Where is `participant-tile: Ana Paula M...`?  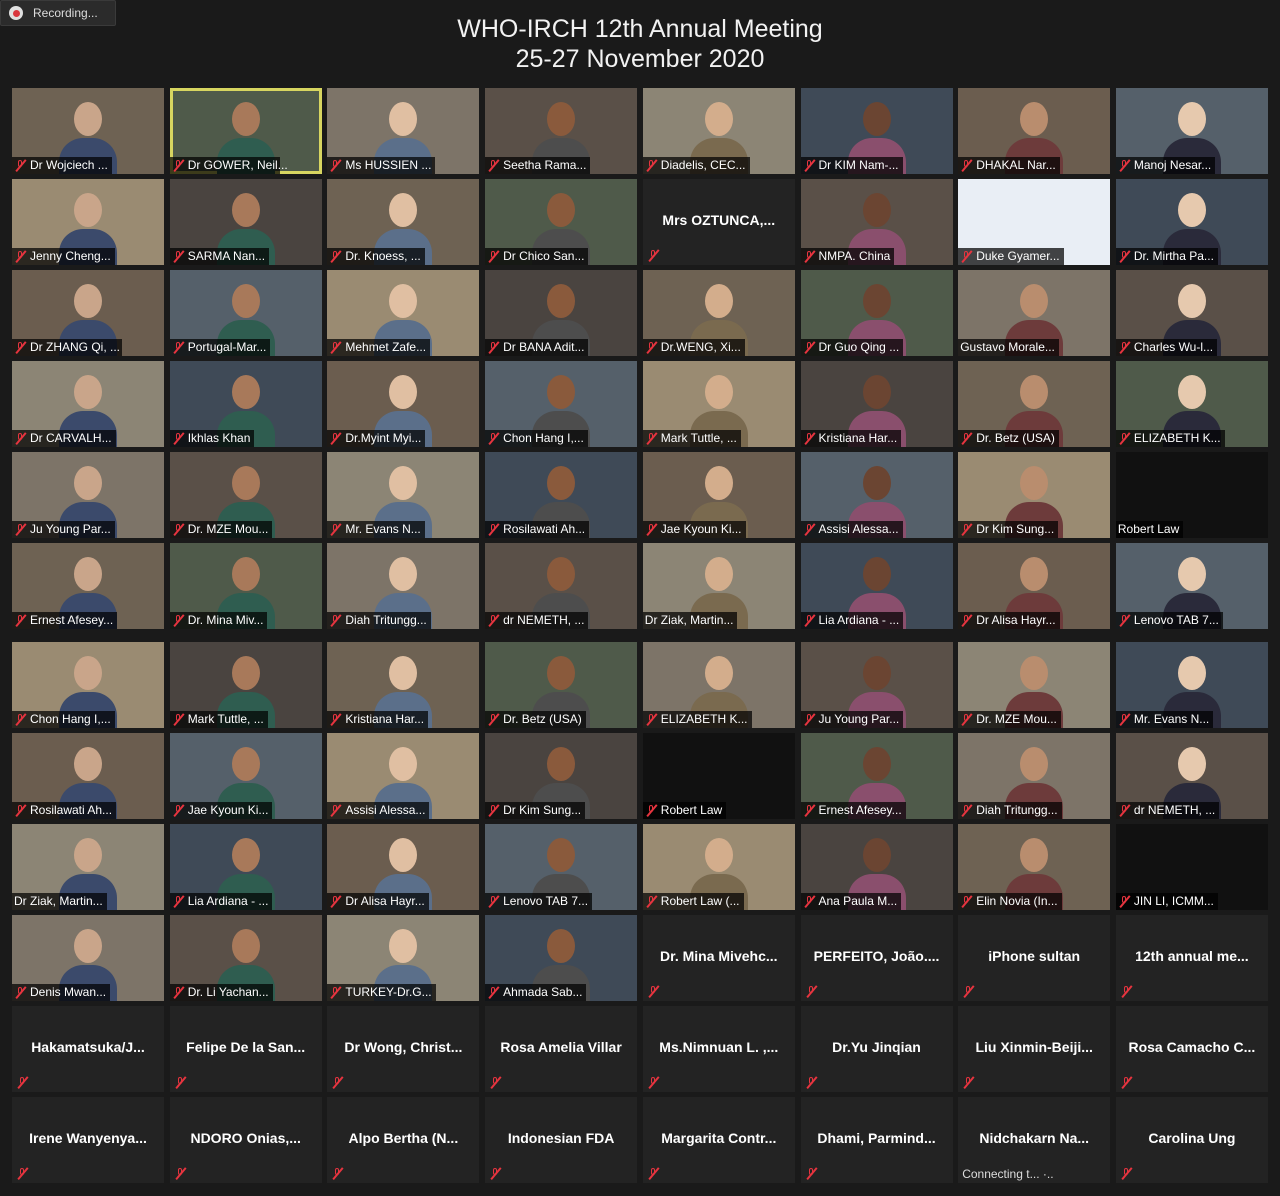 participant-tile: Ana Paula M... is located at coordinates (876, 867).